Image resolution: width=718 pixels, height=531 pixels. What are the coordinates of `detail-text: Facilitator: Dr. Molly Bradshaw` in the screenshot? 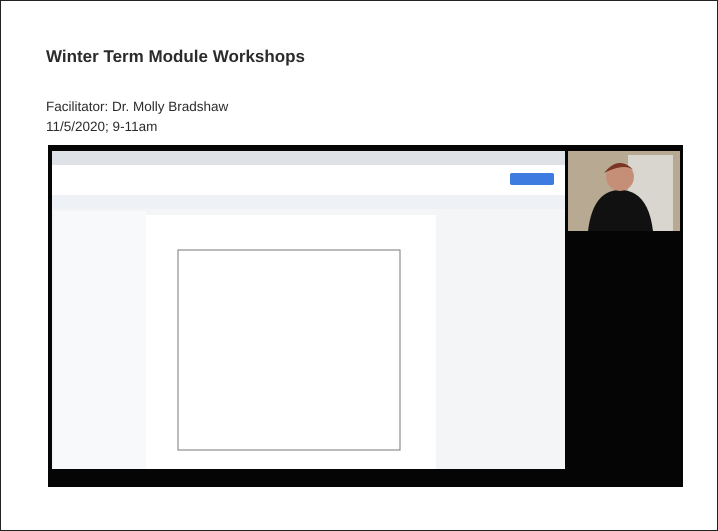 It's located at (138, 107).